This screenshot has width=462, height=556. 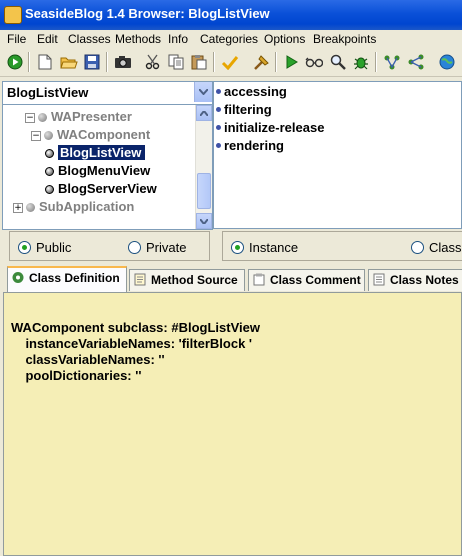 What do you see at coordinates (259, 279) in the screenshot?
I see `class-comment-icon` at bounding box center [259, 279].